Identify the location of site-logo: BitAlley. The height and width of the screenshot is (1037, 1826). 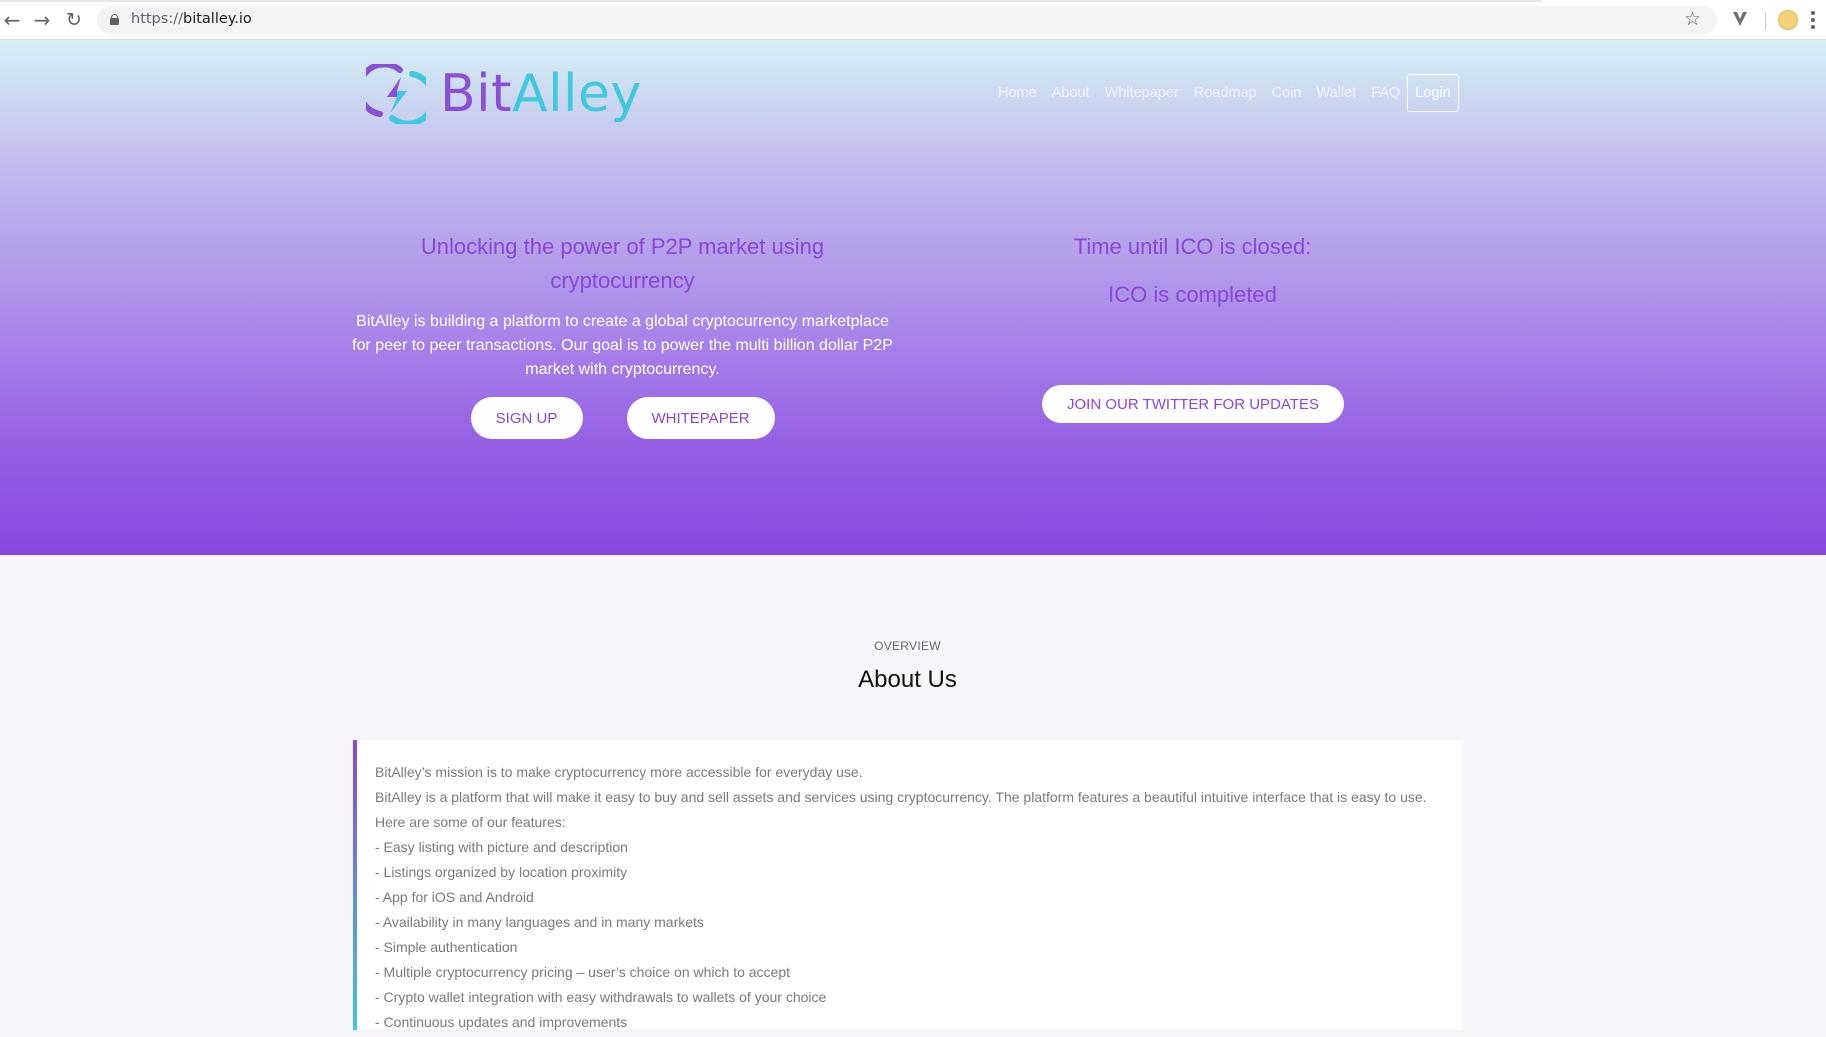
(504, 94).